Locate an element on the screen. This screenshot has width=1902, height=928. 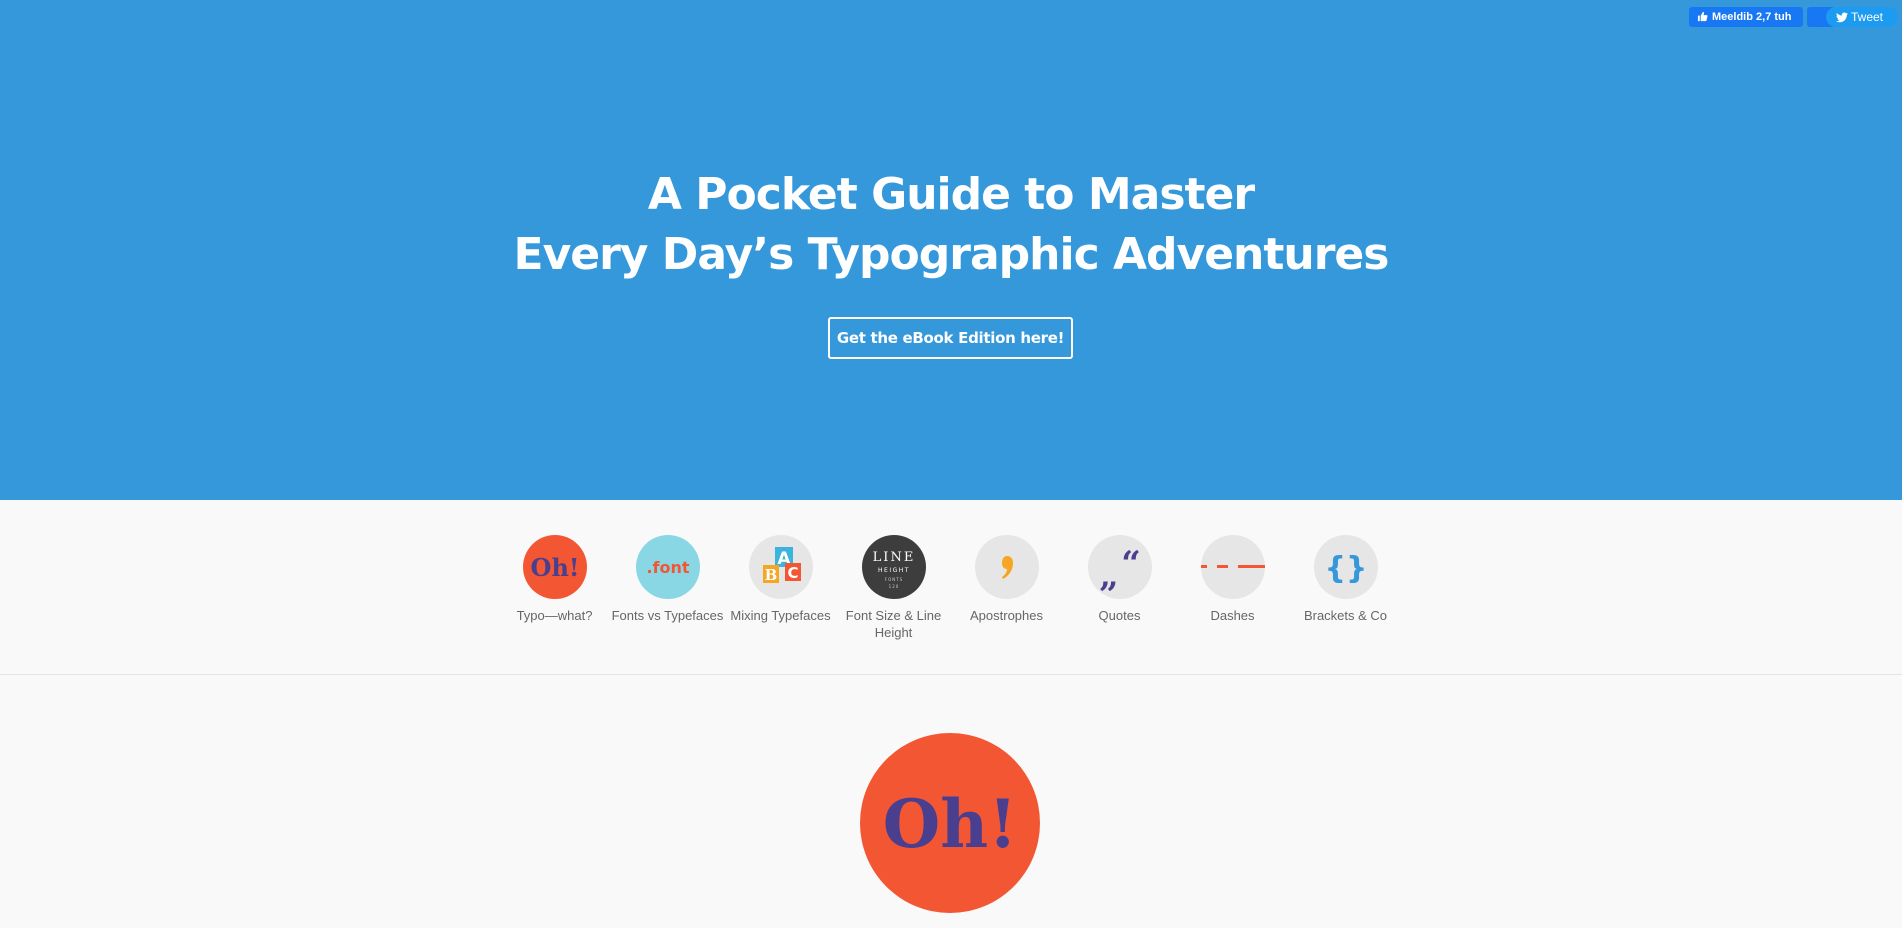
nav-item-dashes: Dashes is located at coordinates (1232, 579).